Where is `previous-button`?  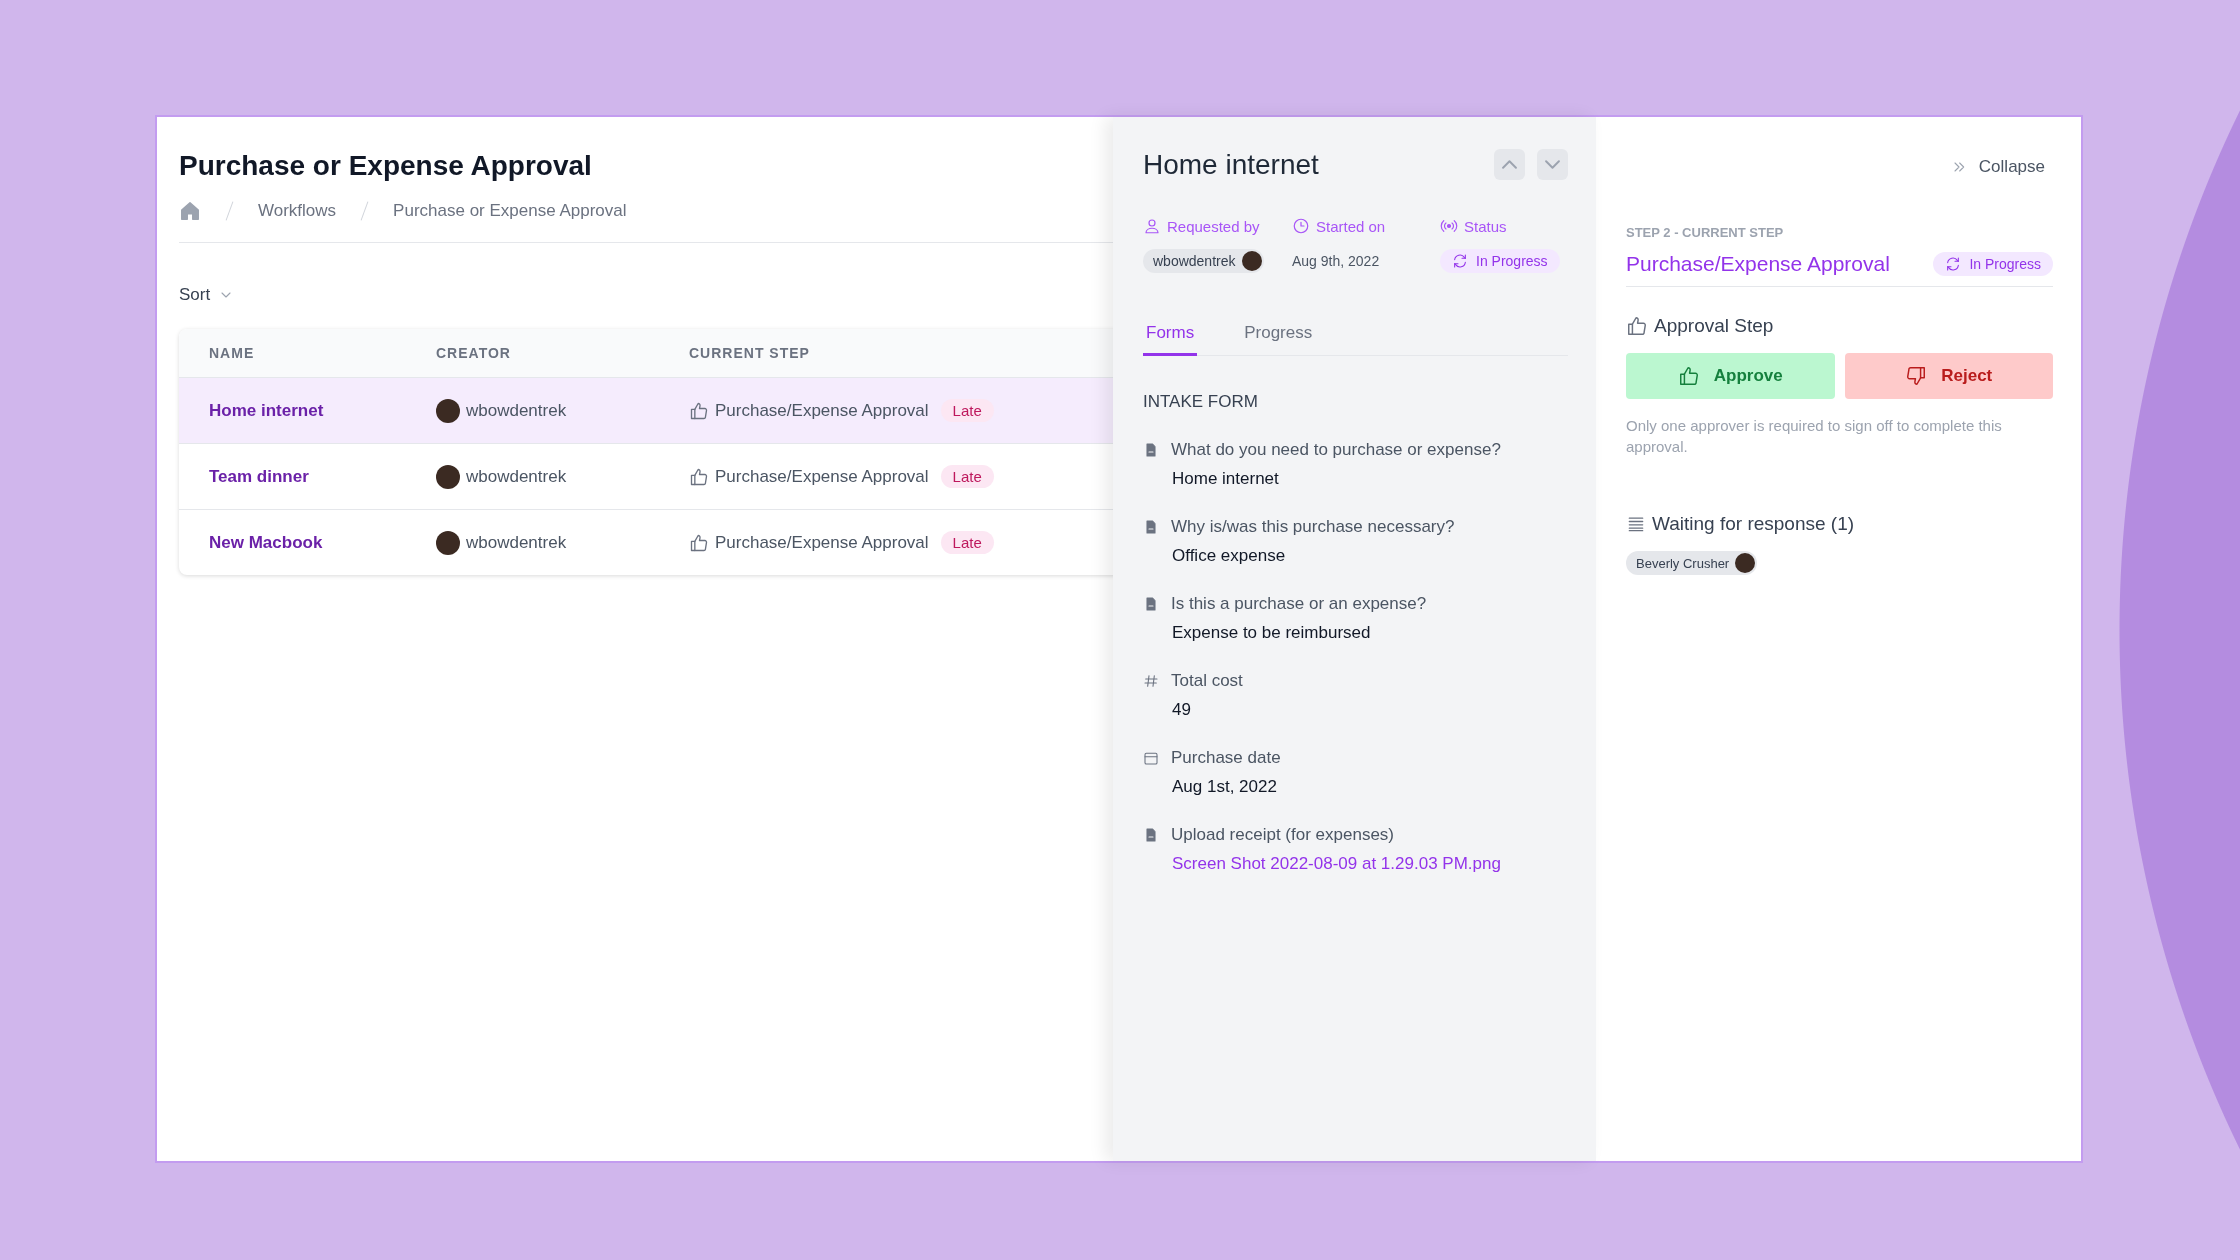
previous-button is located at coordinates (1509, 164).